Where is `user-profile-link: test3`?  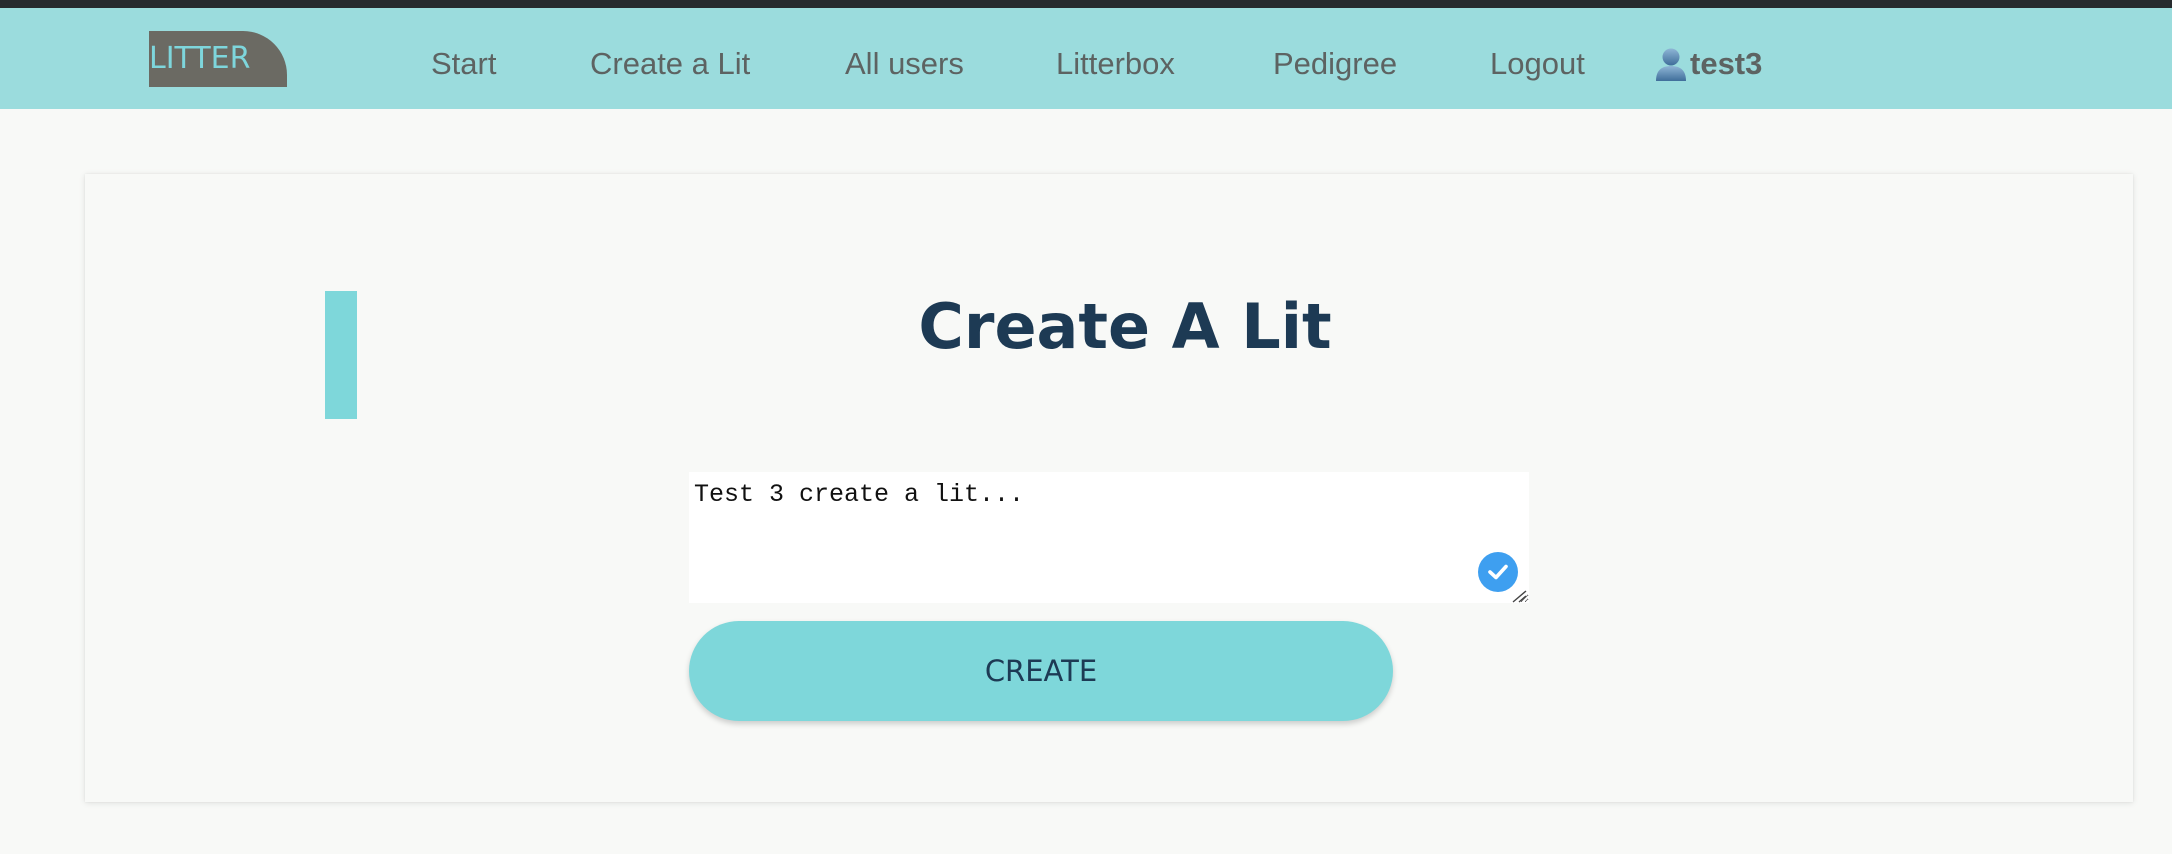
user-profile-link: test3 is located at coordinates (1708, 64).